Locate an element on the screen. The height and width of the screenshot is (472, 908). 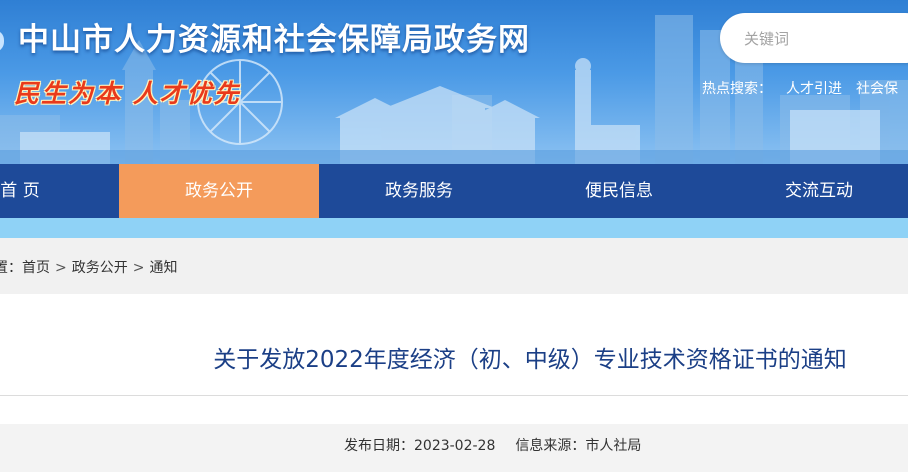
nav-item-interaction: 交流互动 is located at coordinates (813, 191).